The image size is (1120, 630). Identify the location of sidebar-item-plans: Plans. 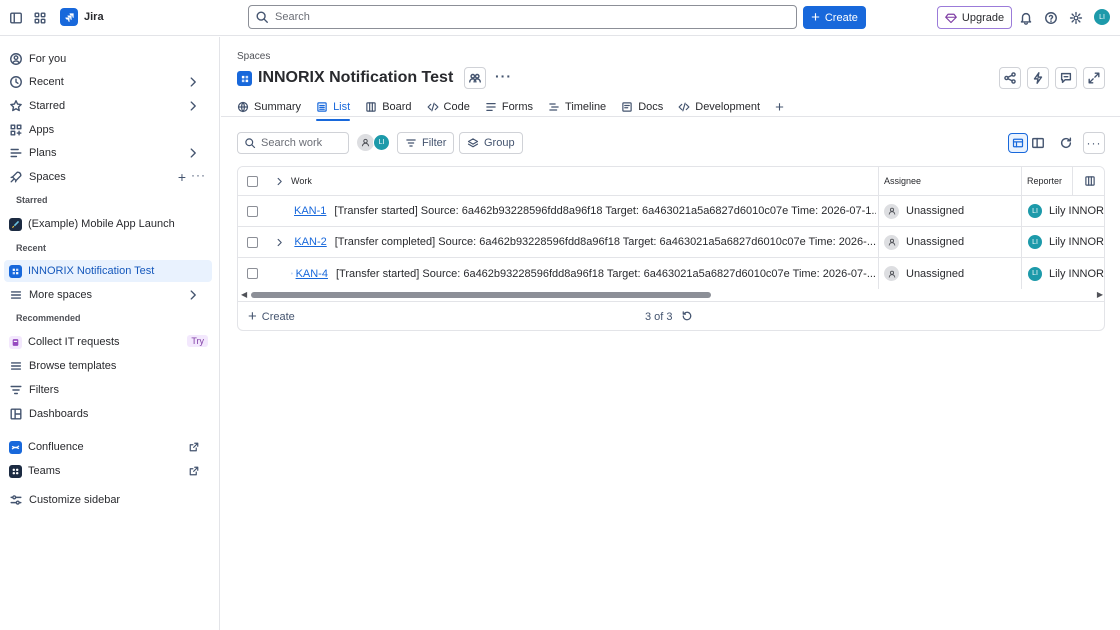
(108, 153).